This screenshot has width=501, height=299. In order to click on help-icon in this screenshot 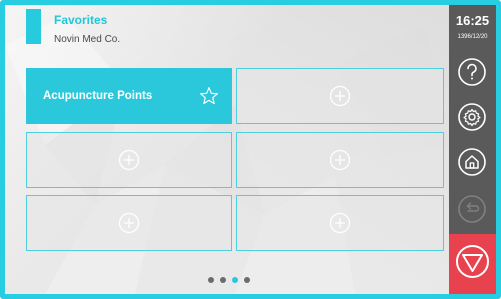, I will do `click(472, 72)`.